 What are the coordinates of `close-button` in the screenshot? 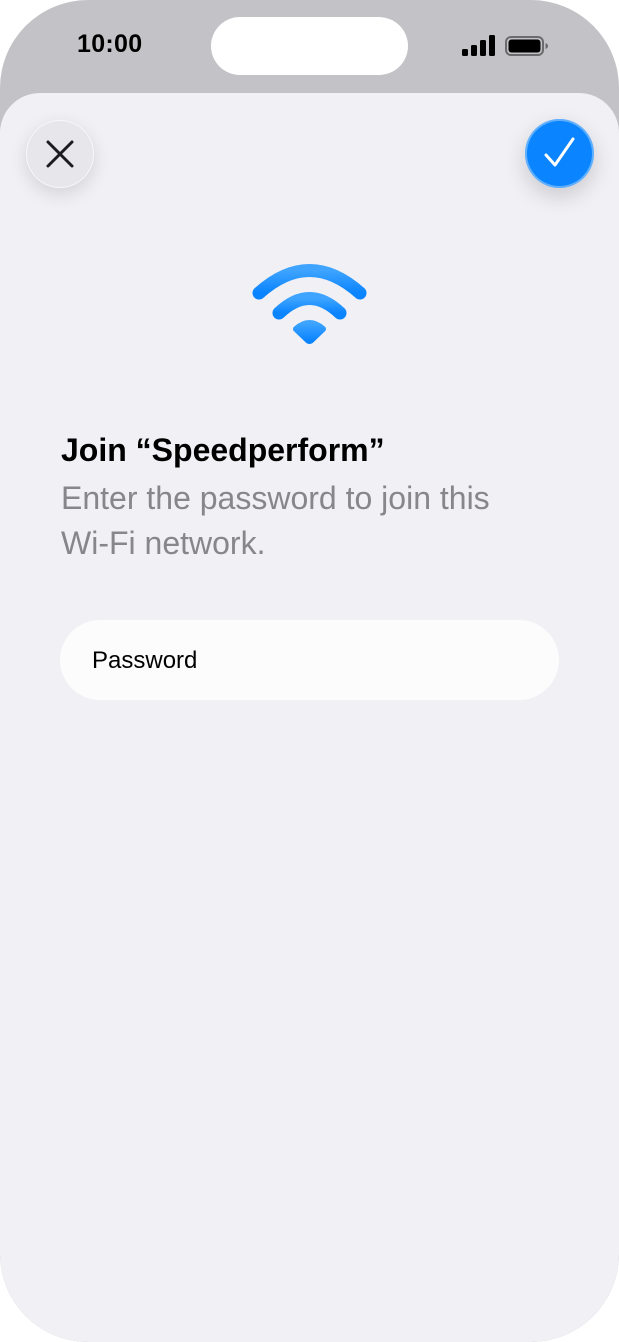 It's located at (60, 154).